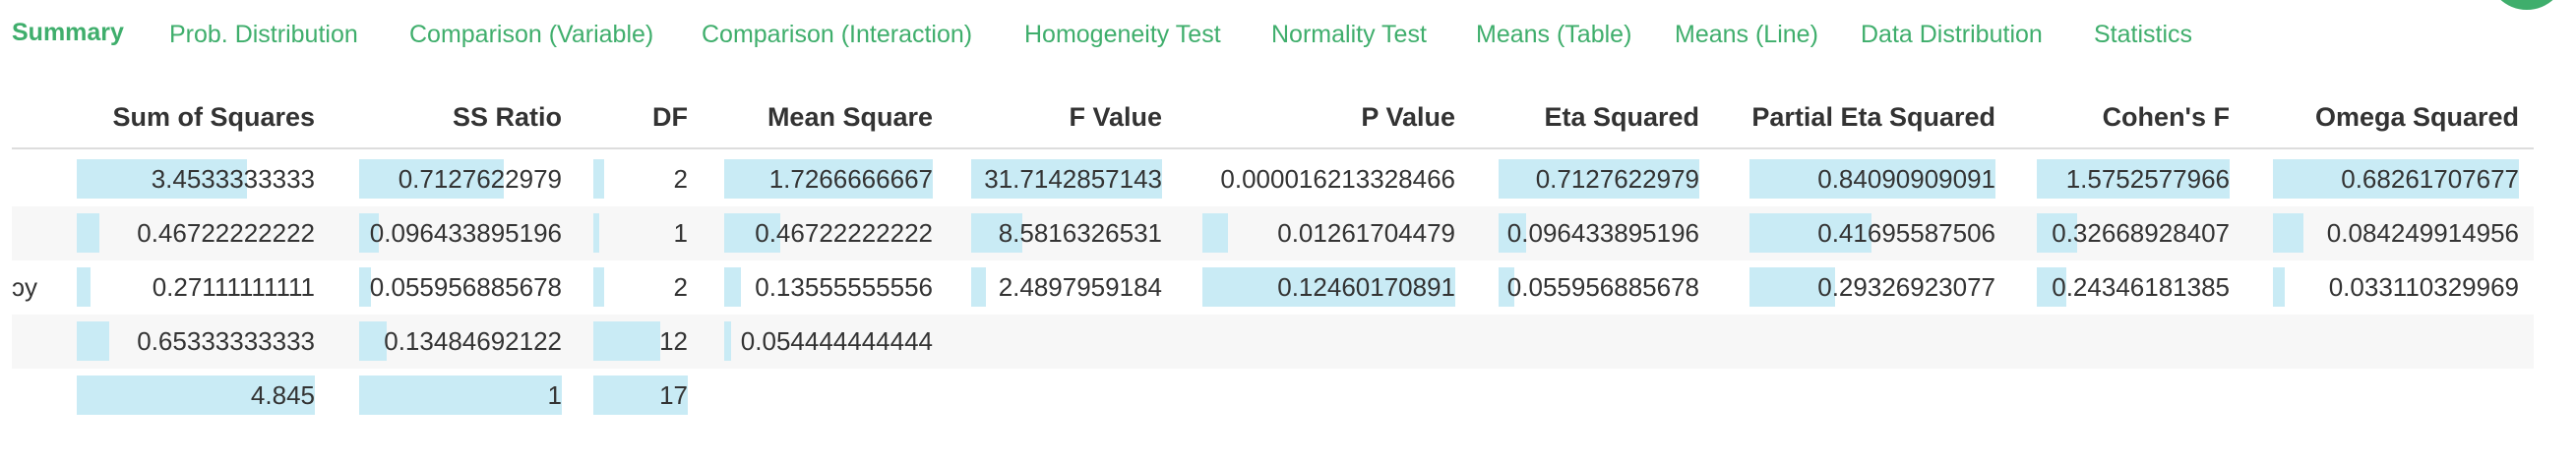  I want to click on table-cell-eta-squared: 0.055956885678, so click(1599, 287).